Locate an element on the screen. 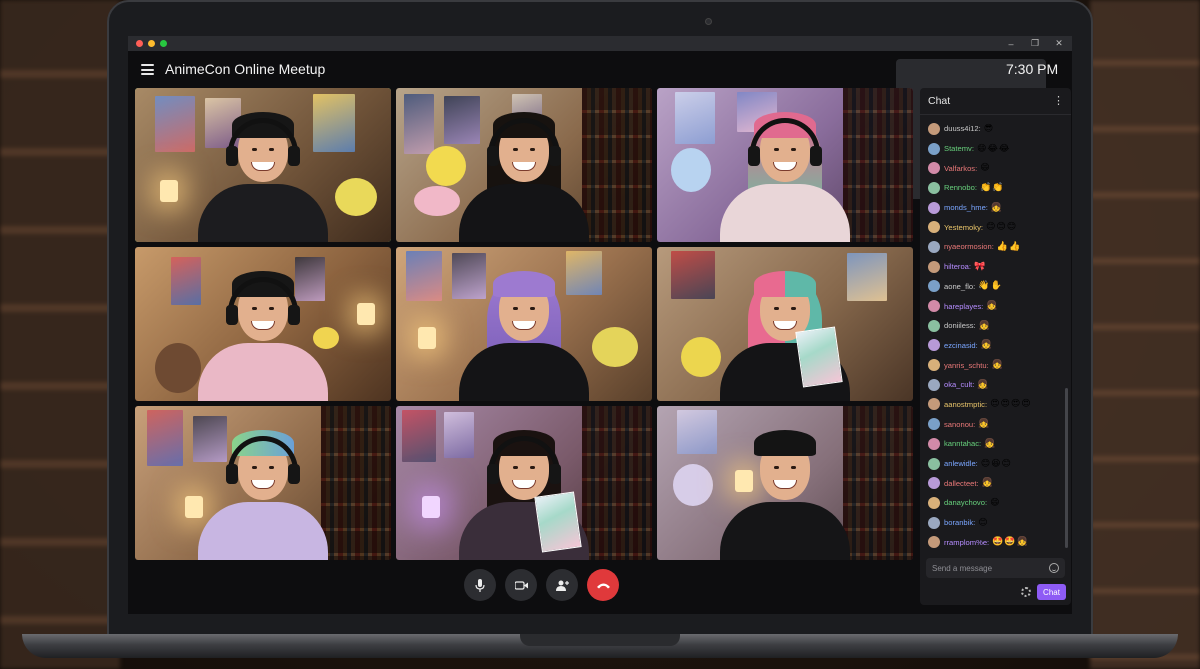  hamburger-menu-icon is located at coordinates (147, 69).